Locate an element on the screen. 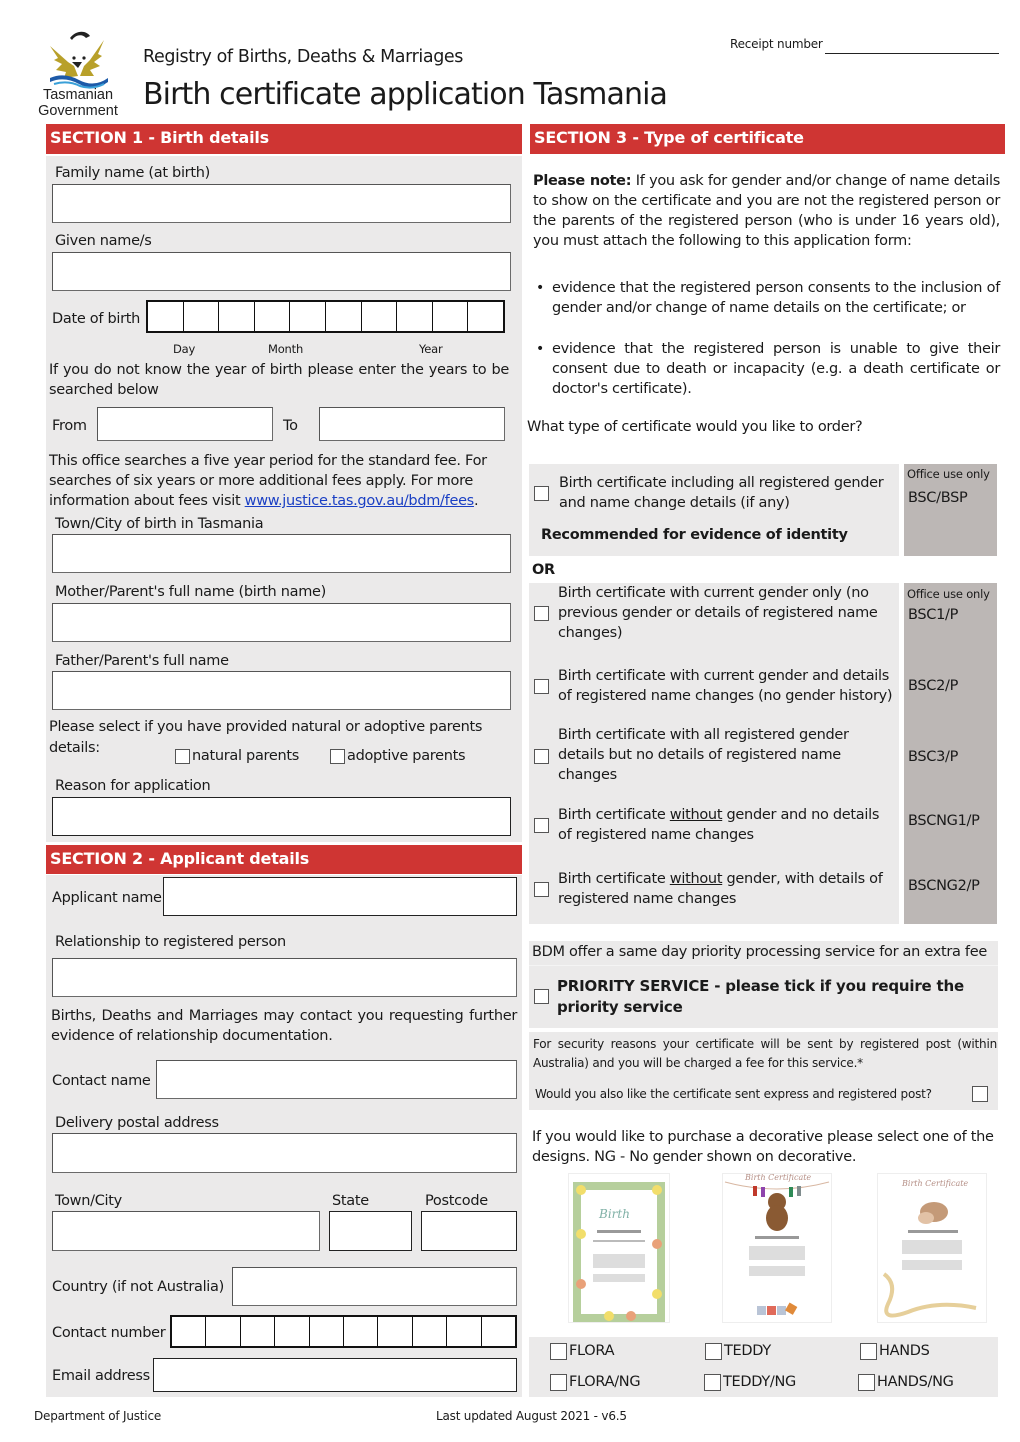  receipt-number-field is located at coordinates (912, 53).